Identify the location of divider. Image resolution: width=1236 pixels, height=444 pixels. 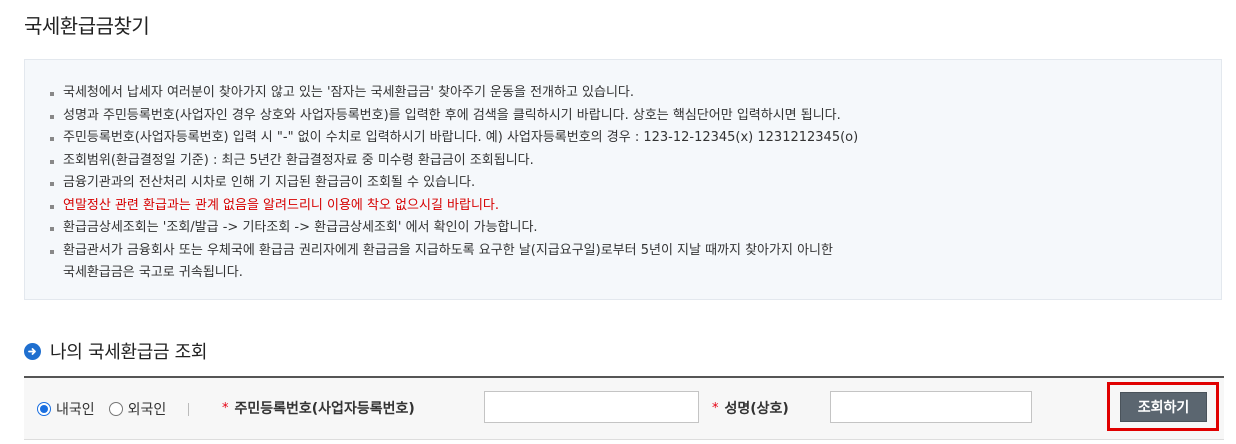
(189, 409).